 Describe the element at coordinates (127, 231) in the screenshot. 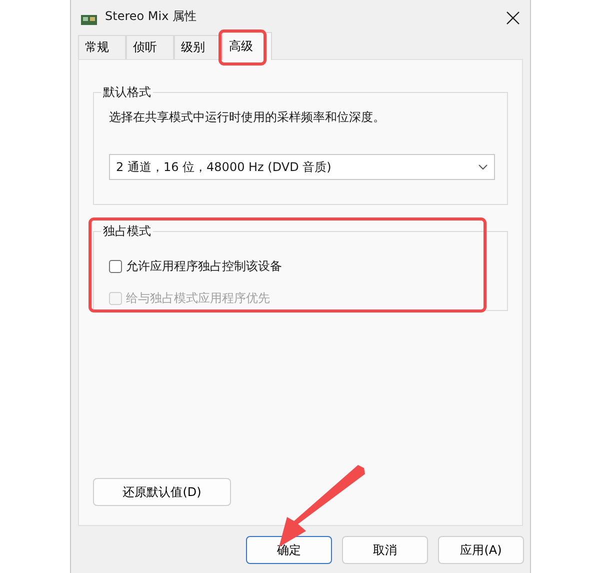

I see `group-title: 独占模式` at that location.